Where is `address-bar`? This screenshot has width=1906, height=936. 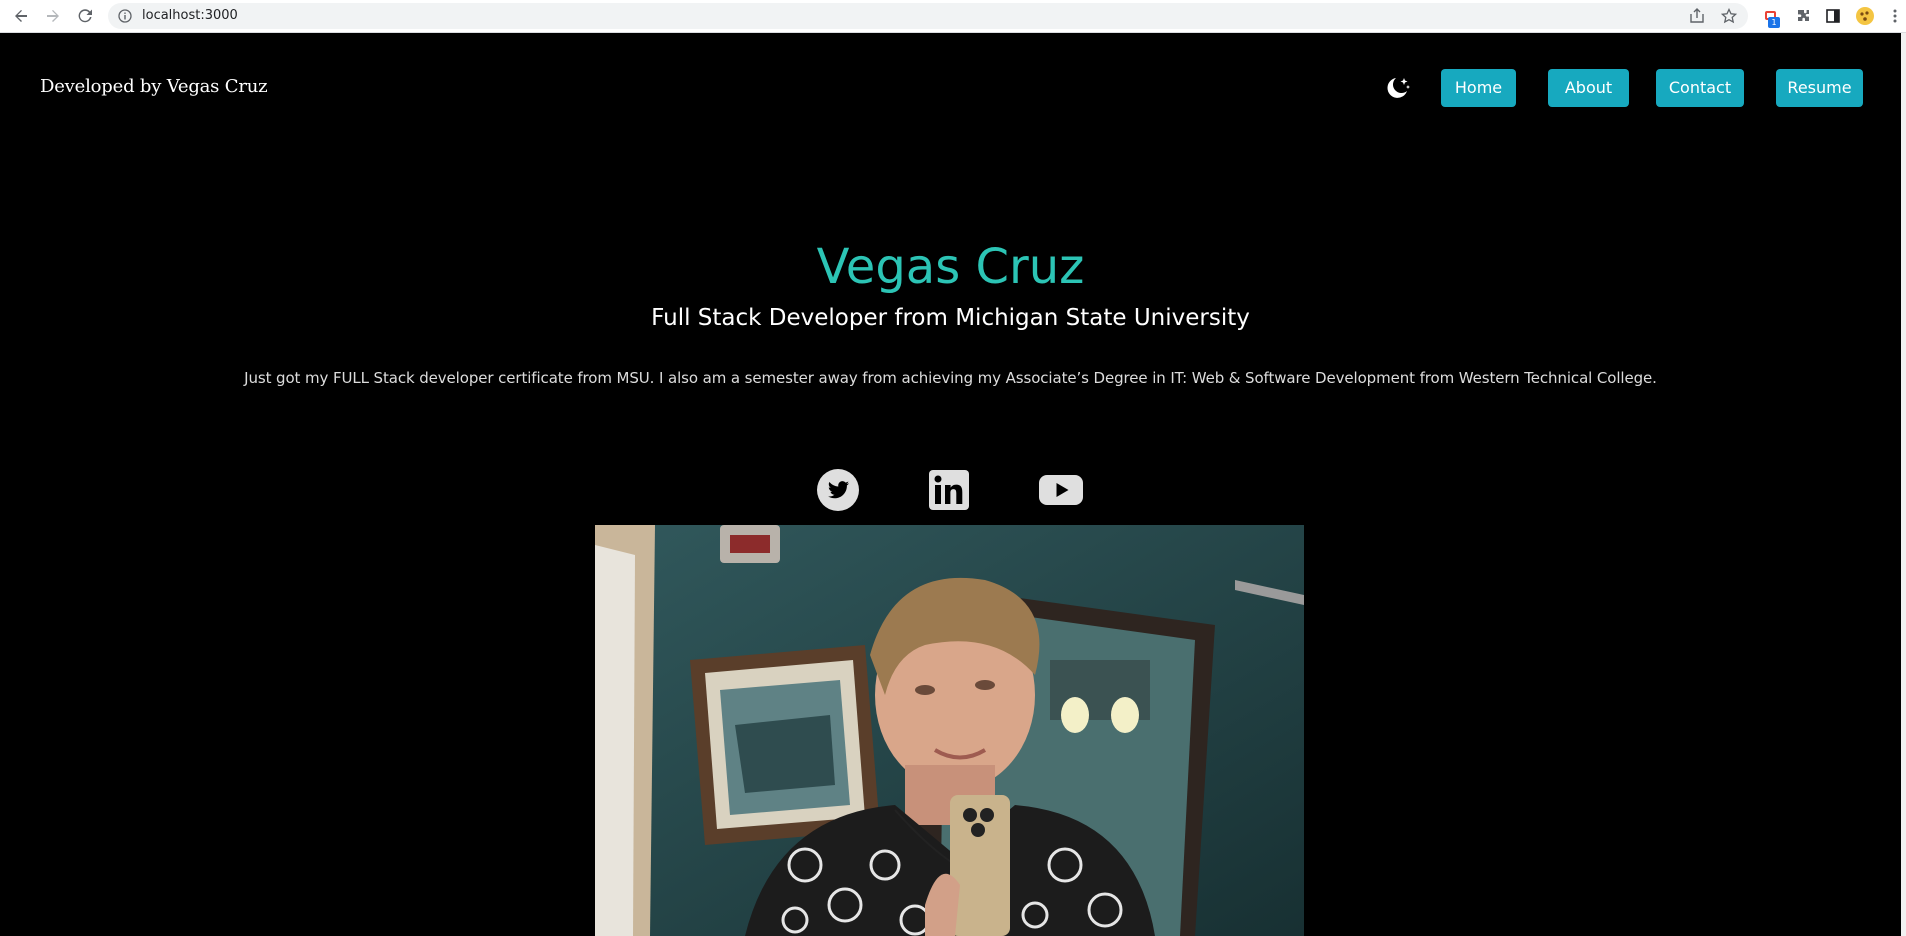 address-bar is located at coordinates (928, 16).